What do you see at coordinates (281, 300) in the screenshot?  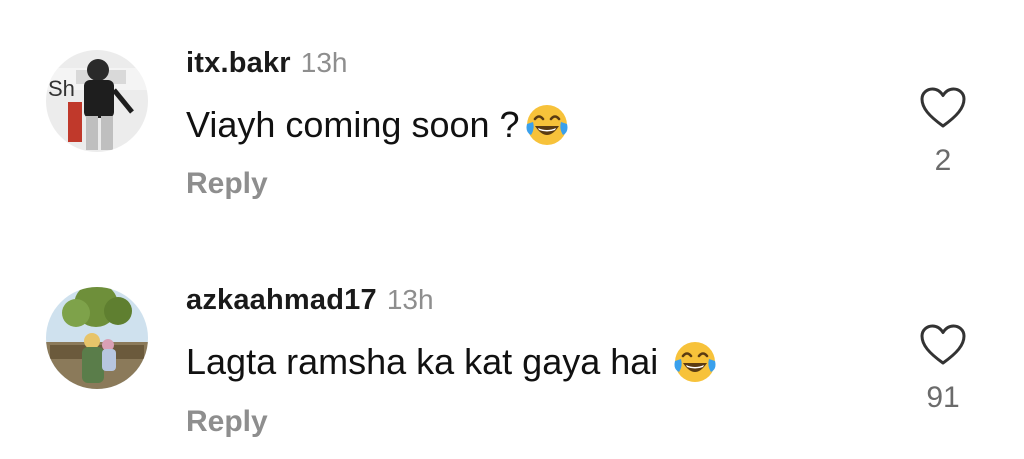 I see `username: azkaahmad17` at bounding box center [281, 300].